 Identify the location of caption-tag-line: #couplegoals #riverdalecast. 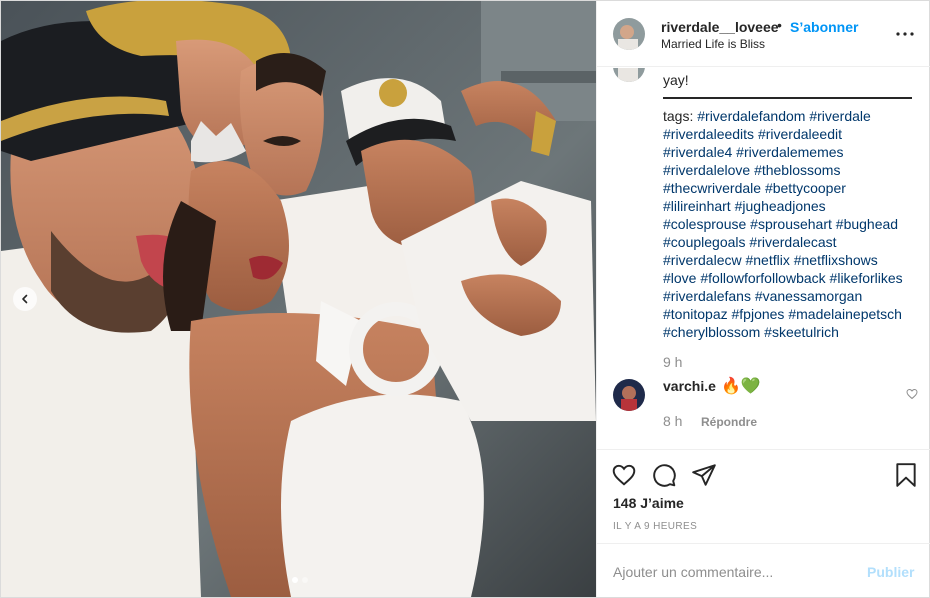
(791, 242).